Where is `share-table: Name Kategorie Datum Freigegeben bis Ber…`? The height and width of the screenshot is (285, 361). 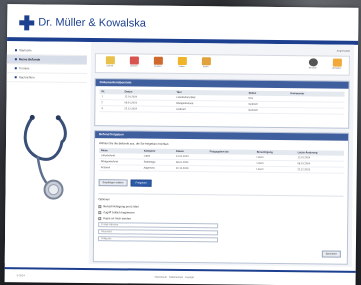 share-table: Name Kategorie Datum Freigegeben bis Ber… is located at coordinates (221, 161).